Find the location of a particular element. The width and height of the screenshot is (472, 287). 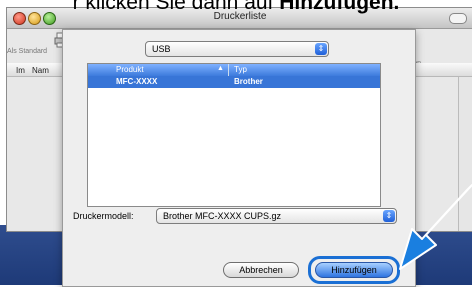

column-header-im: Im is located at coordinates (20, 70).